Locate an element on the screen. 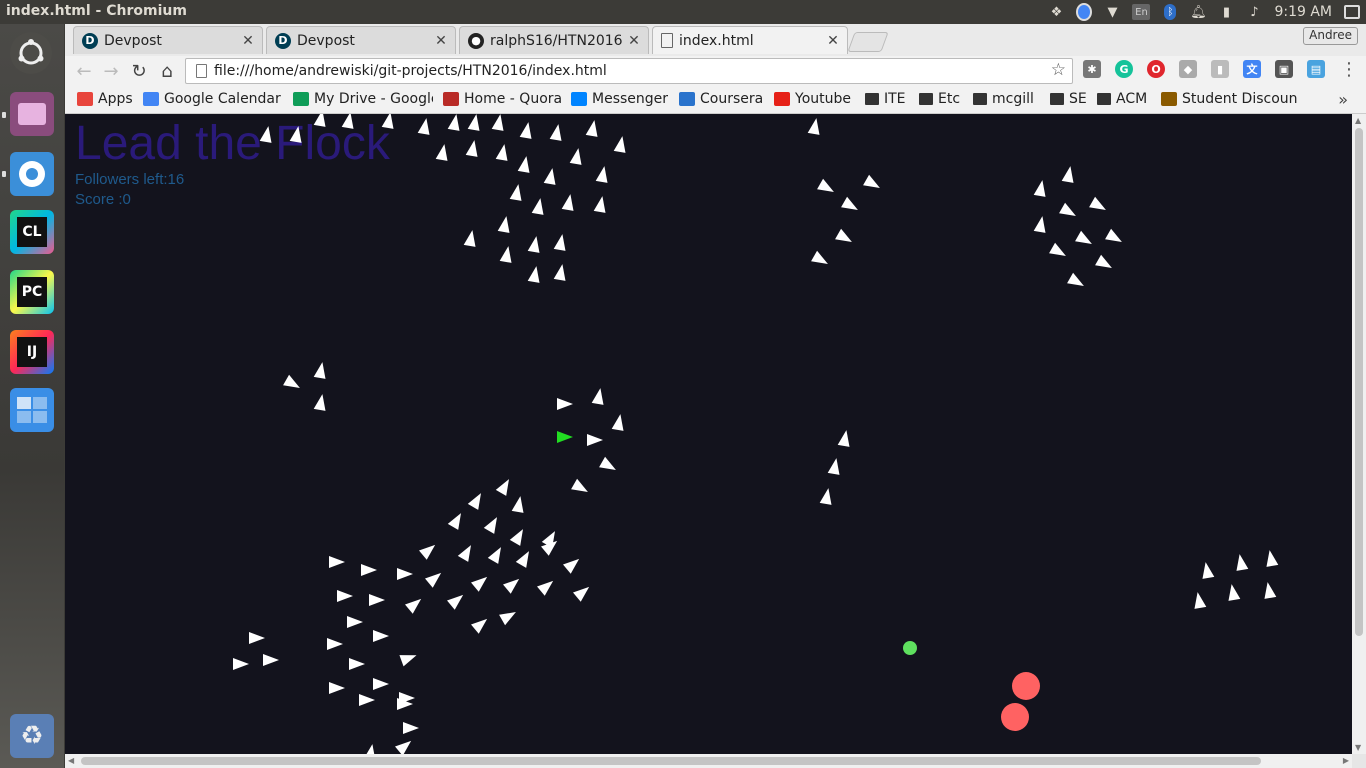  bookmark-label: Student Discoun is located at coordinates (1240, 99).